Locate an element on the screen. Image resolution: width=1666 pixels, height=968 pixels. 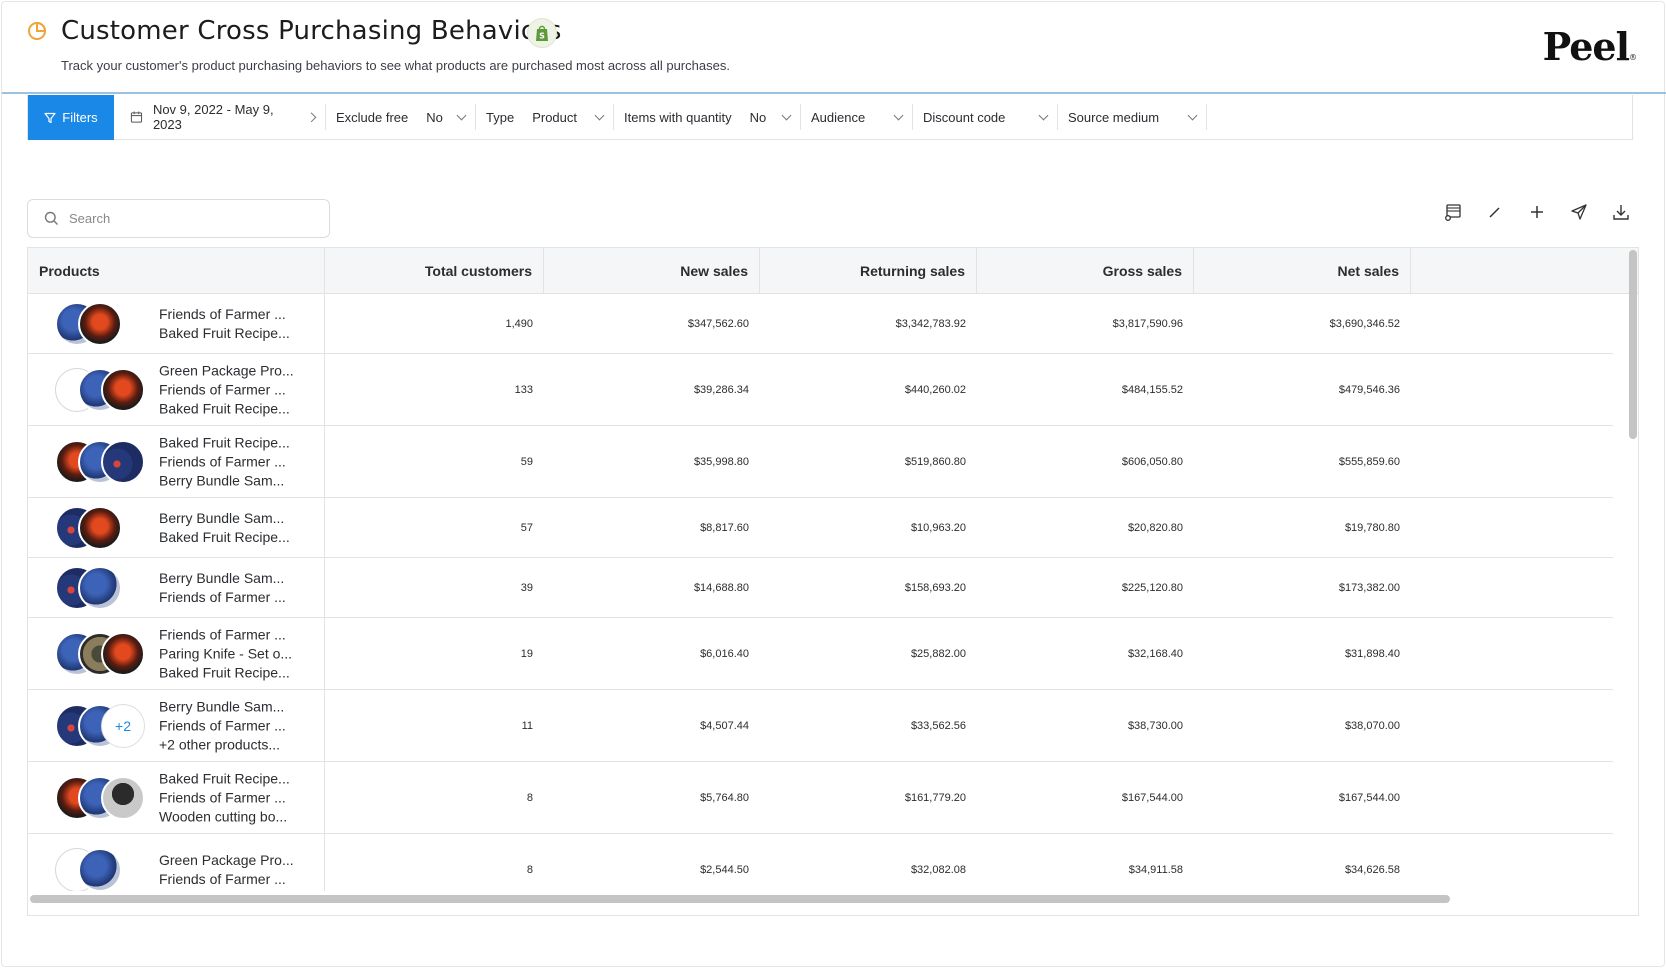
cell-net-sales: $38,070.00 is located at coordinates (1372, 725).